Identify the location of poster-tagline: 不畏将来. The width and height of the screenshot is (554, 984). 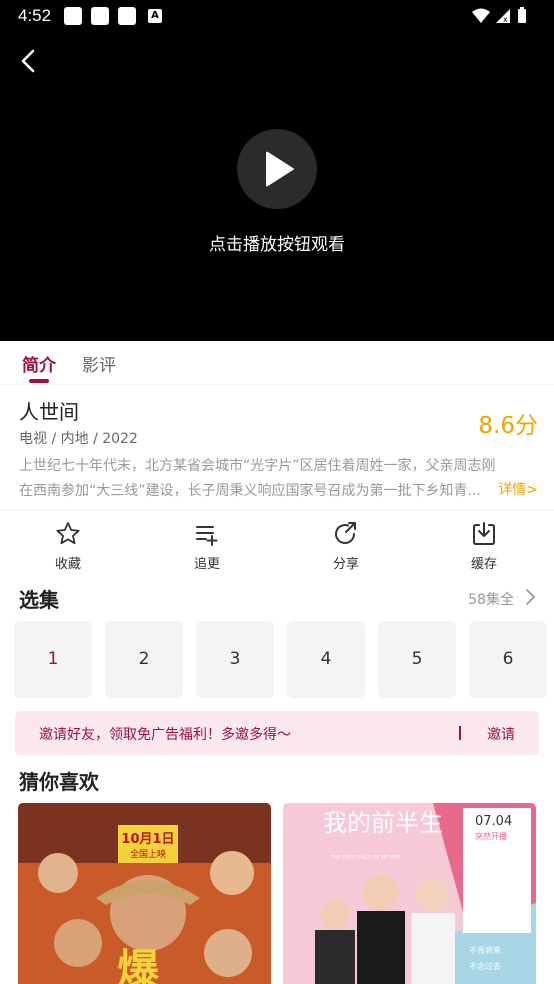
(485, 950).